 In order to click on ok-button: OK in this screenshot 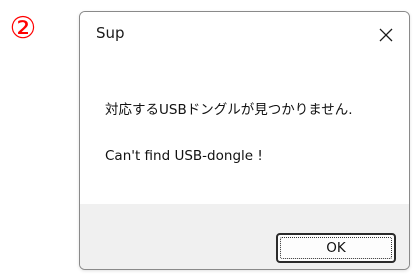, I will do `click(336, 248)`.